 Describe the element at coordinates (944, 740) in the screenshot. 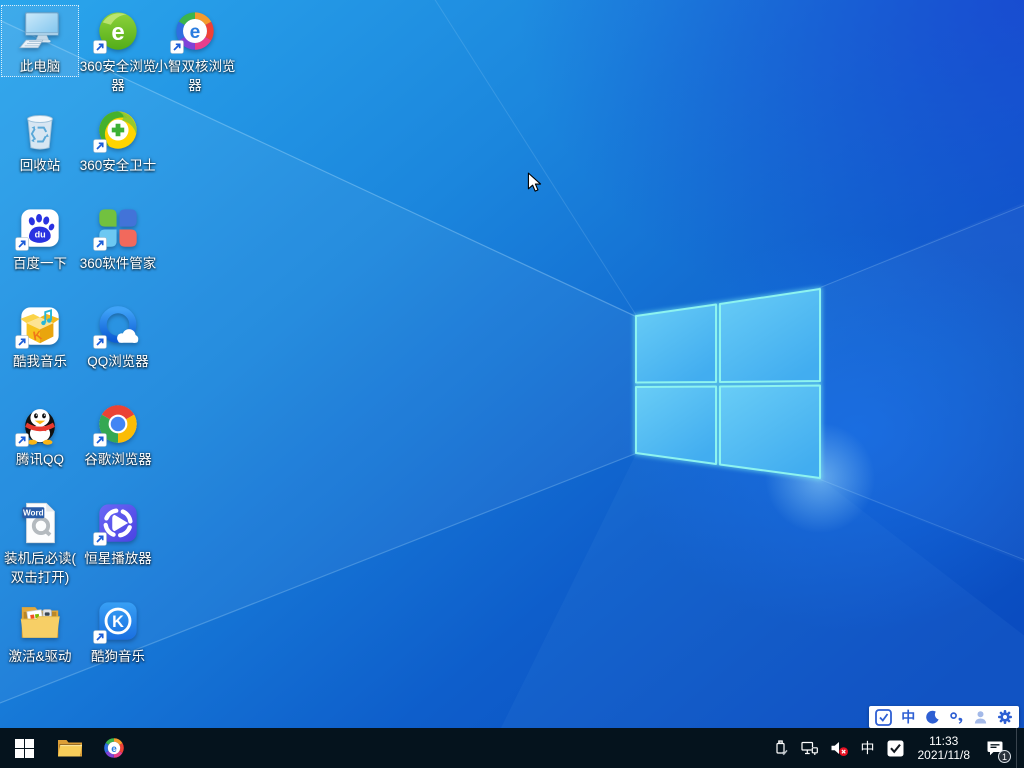

I see `clock-time: 11:33` at that location.